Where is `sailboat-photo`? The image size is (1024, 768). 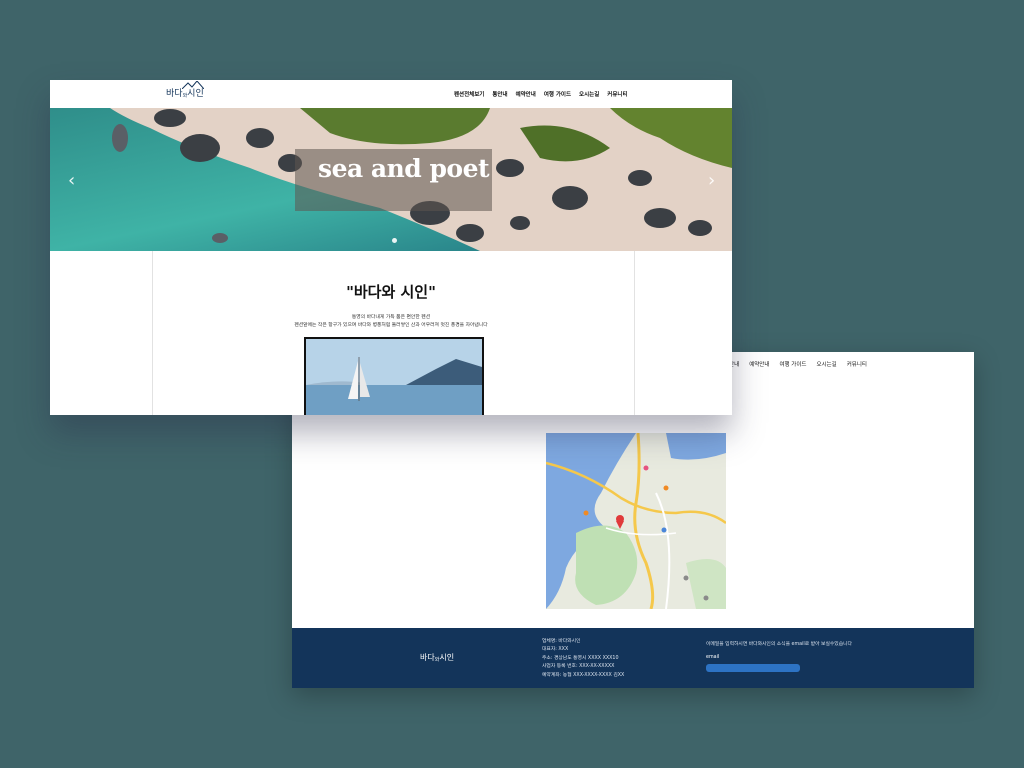
sailboat-photo is located at coordinates (394, 376).